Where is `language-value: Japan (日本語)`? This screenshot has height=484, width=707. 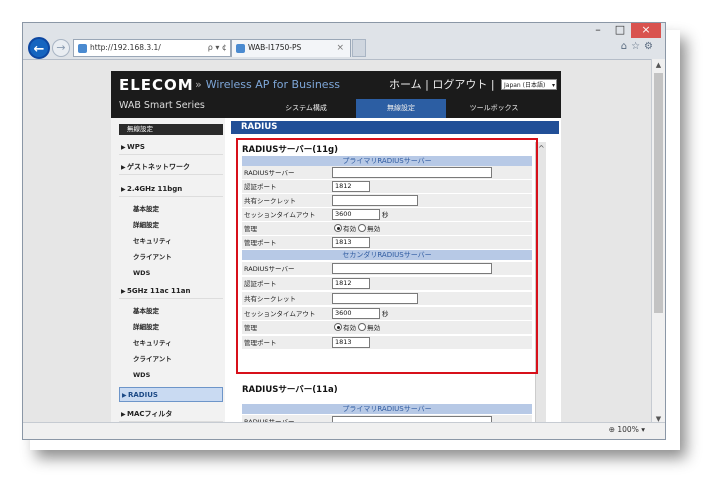
language-value: Japan (日本語) is located at coordinates (525, 85).